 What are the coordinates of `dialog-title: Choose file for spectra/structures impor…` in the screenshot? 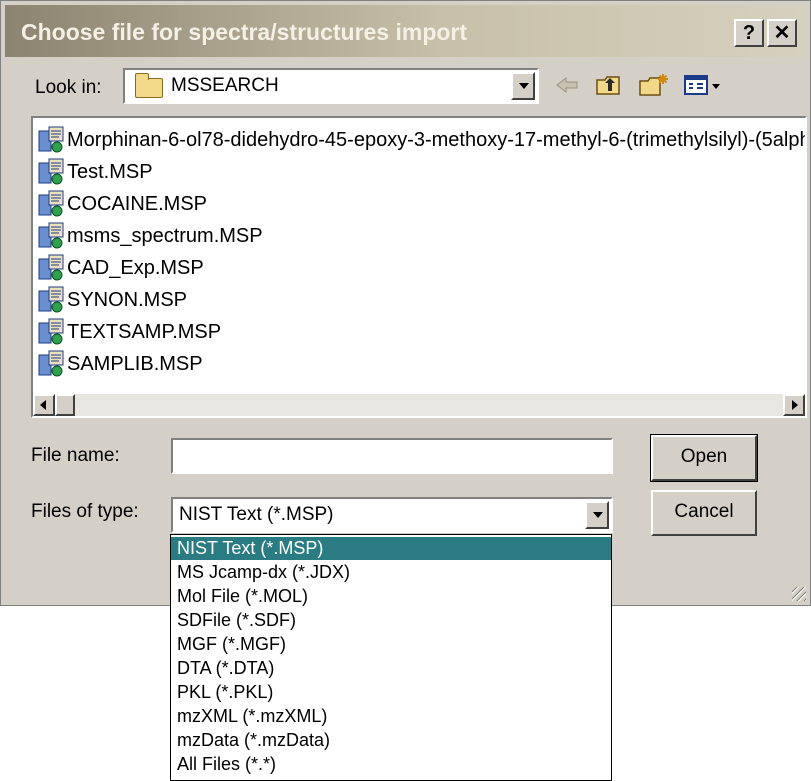 It's located at (244, 32).